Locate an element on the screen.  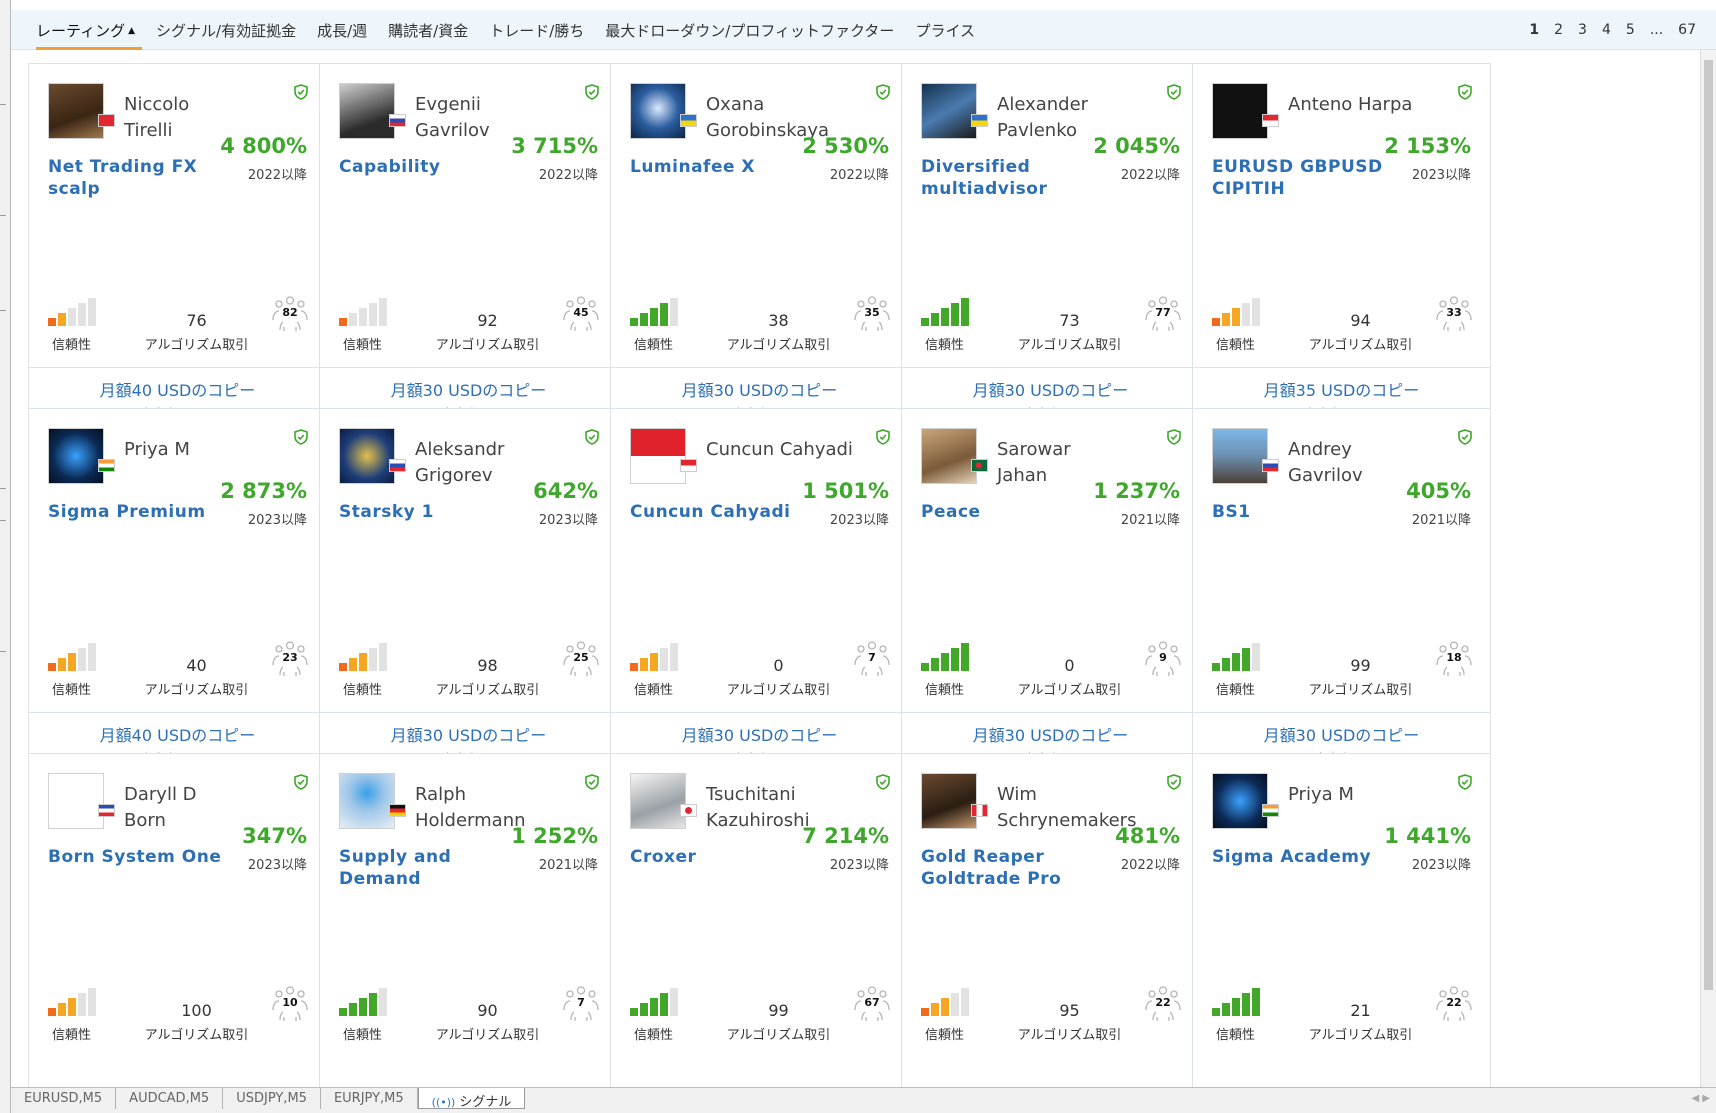
tab-scroll-arrows: ◀ ▶ is located at coordinates (1700, 1098).